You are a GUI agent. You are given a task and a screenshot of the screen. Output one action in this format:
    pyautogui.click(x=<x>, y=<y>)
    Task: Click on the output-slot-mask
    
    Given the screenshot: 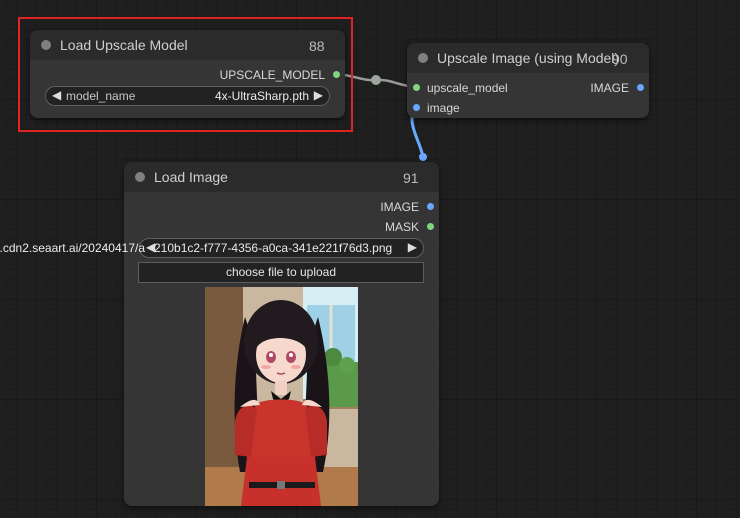 What is the action you would take?
    pyautogui.click(x=430, y=226)
    